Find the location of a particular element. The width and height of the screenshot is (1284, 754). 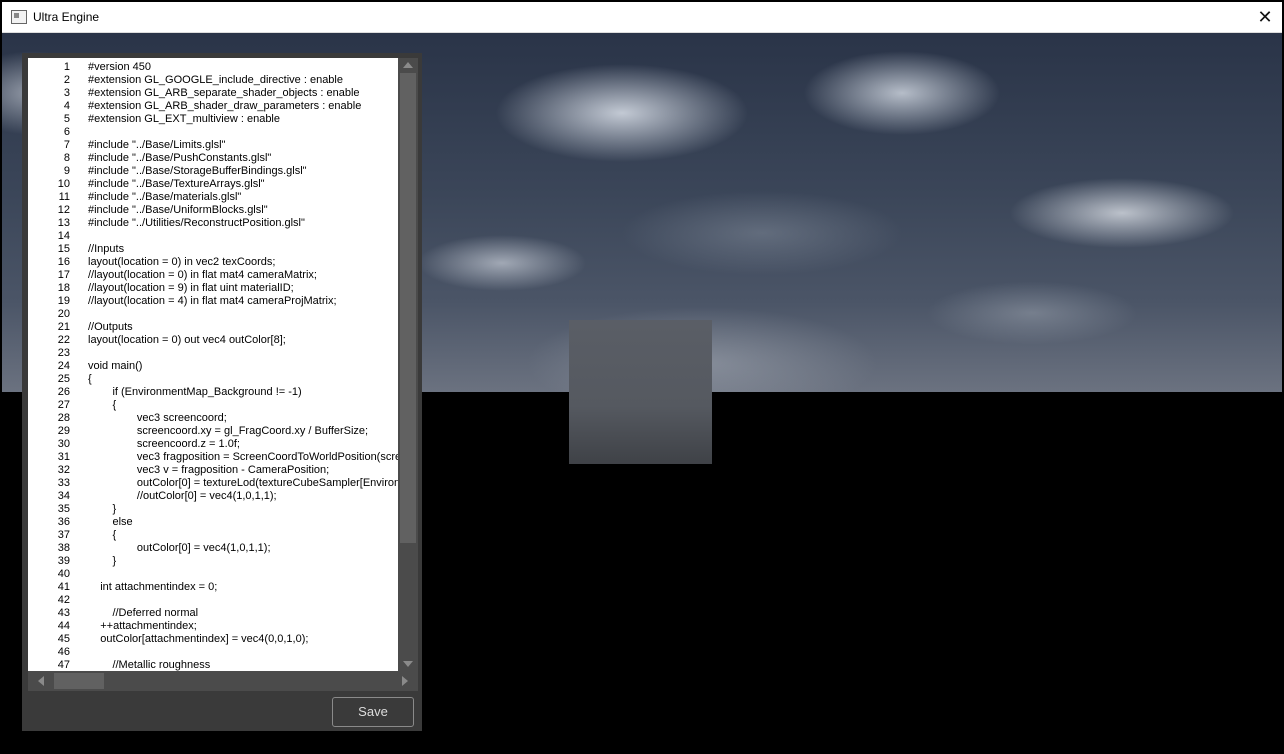

line-number: 8 is located at coordinates (66, 158).